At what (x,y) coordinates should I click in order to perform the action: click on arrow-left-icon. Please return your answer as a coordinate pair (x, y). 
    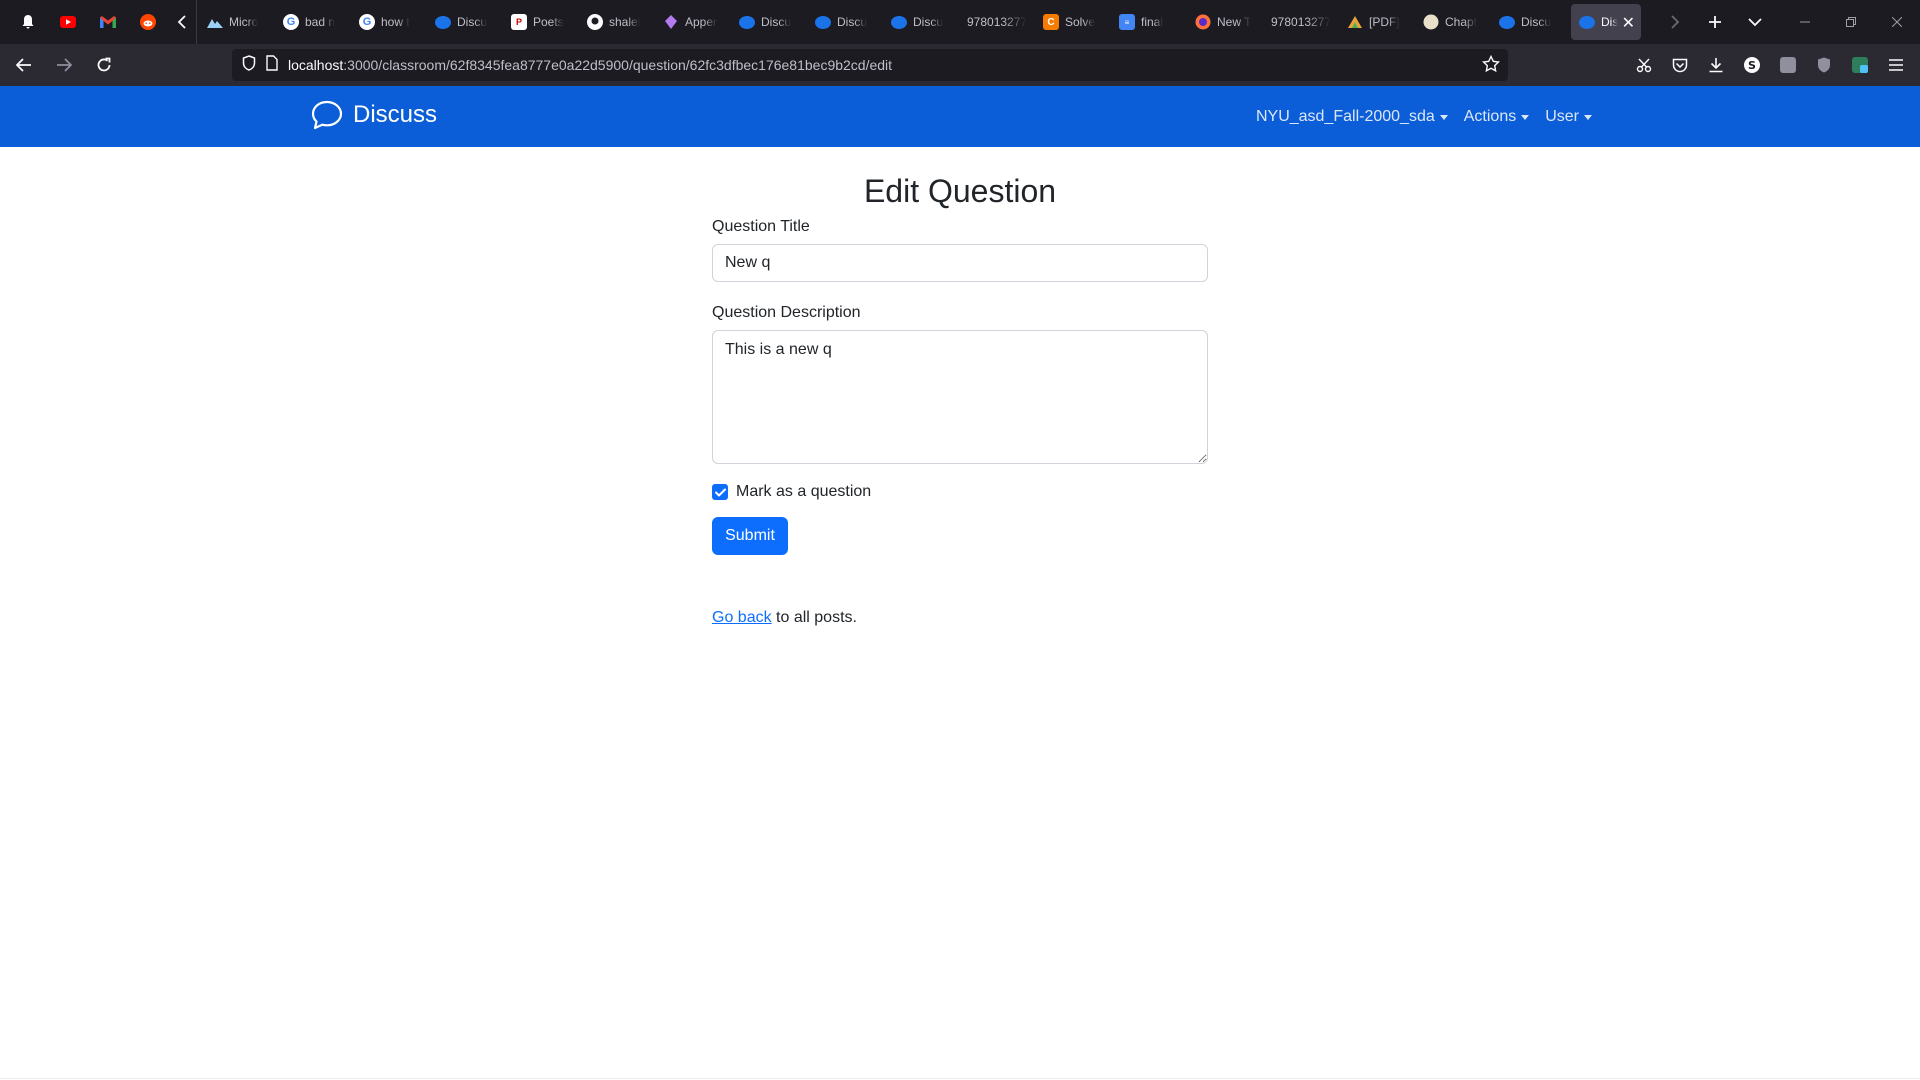
    Looking at the image, I should click on (23, 65).